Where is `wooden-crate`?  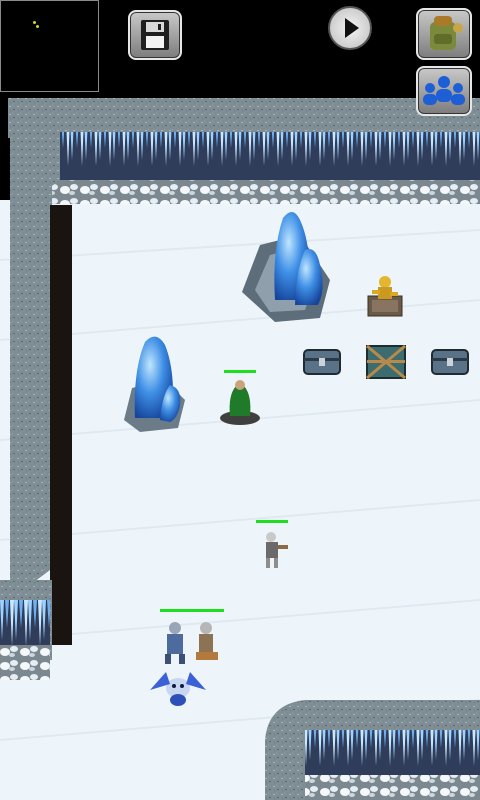 wooden-crate is located at coordinates (386, 362).